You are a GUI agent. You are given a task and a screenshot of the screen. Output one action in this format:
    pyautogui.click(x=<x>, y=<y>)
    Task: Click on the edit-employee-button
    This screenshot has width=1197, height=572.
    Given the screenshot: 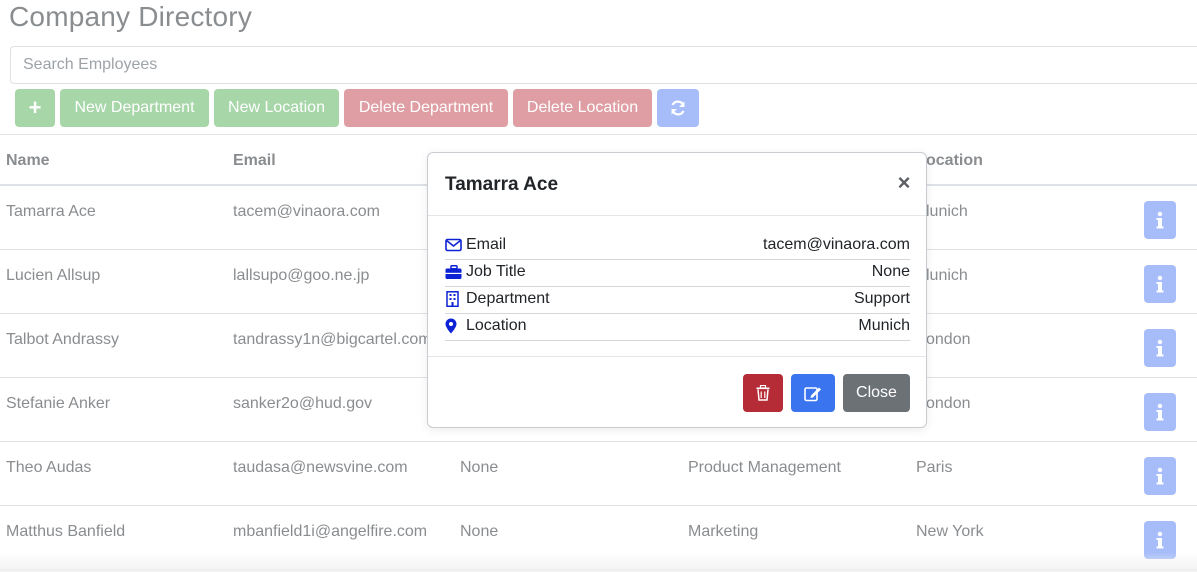 What is the action you would take?
    pyautogui.click(x=813, y=393)
    